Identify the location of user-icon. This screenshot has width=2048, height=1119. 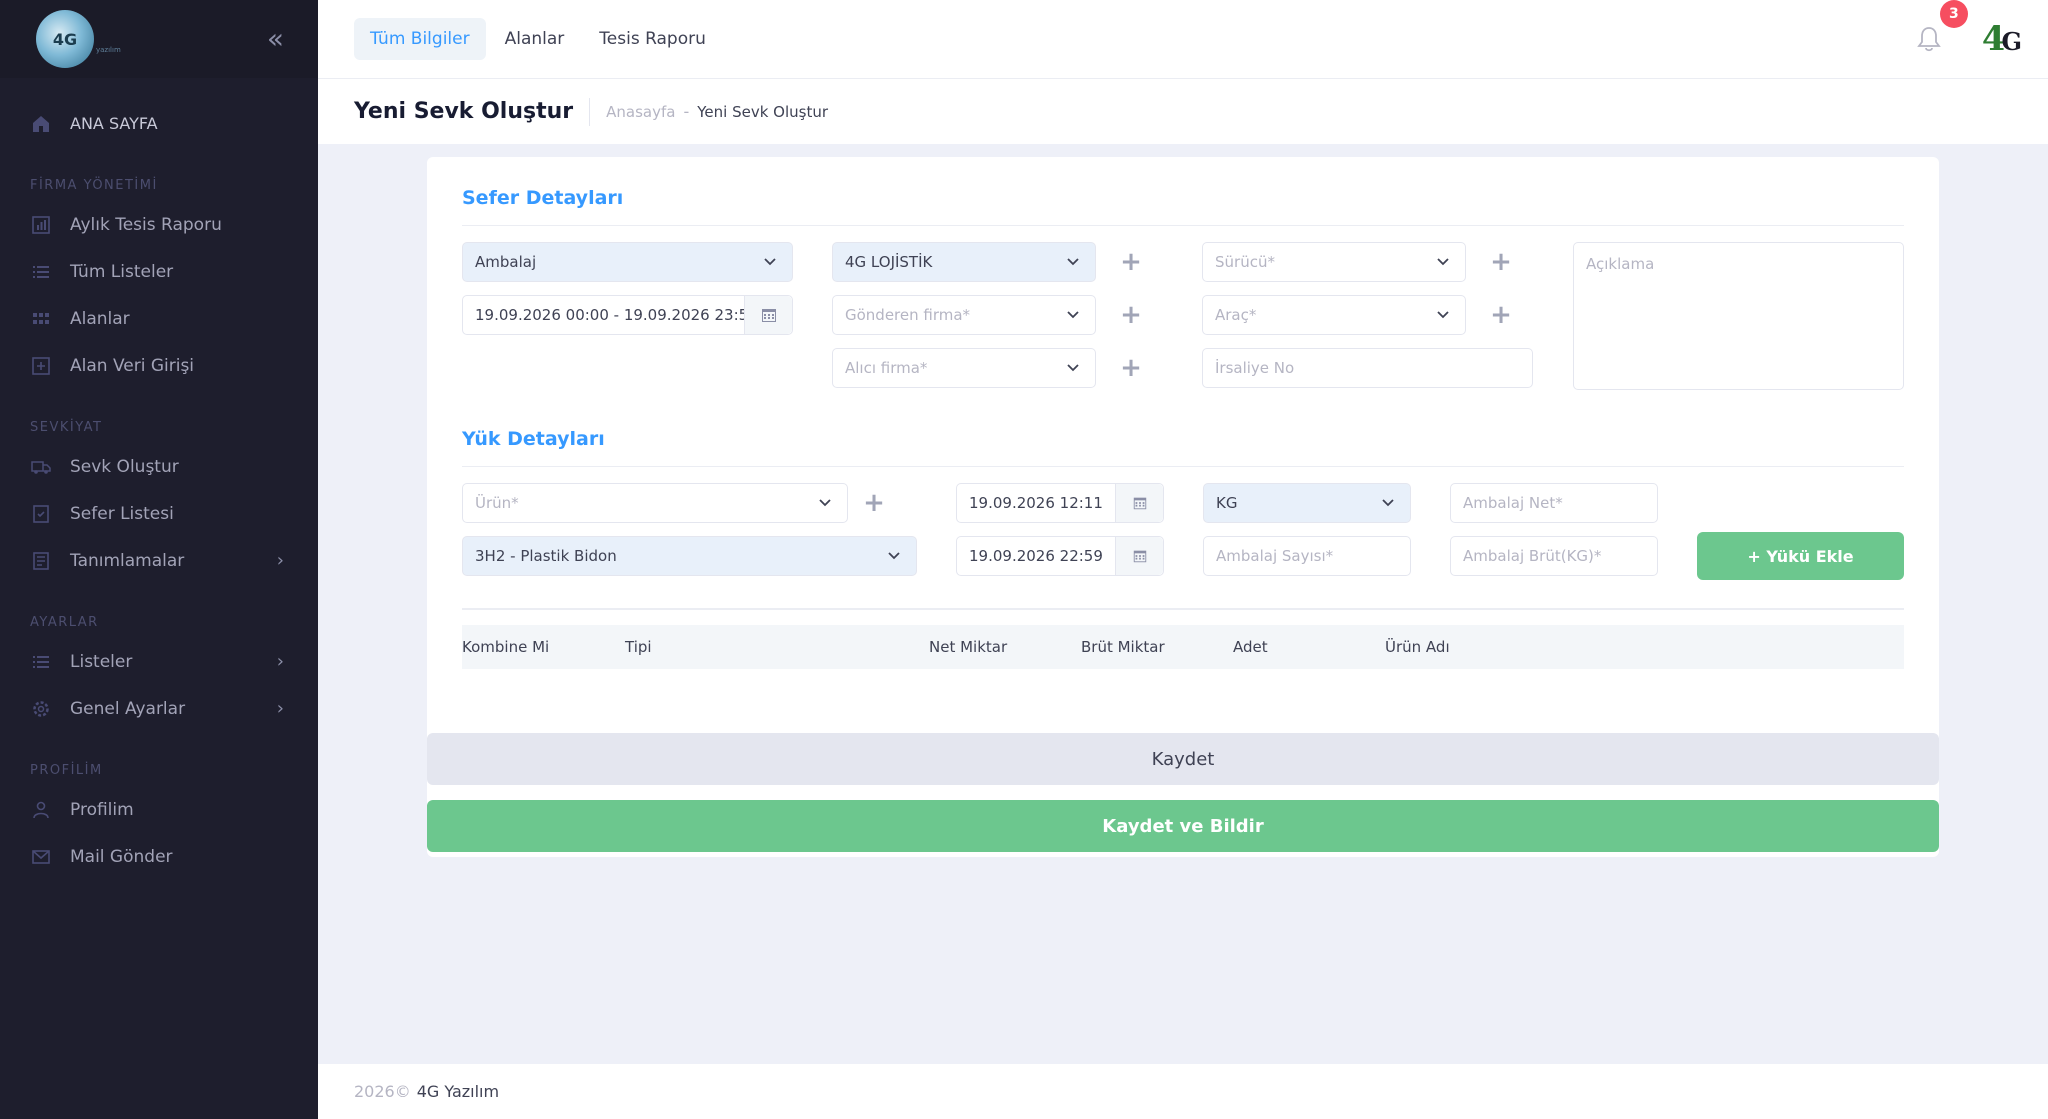
(41, 810).